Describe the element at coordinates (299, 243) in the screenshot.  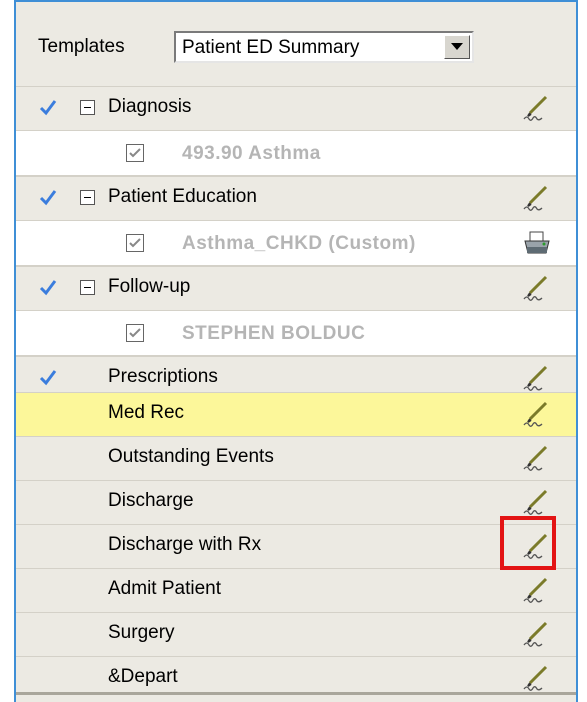
I see `education-text: Asthma_CHKD (Custom)` at that location.